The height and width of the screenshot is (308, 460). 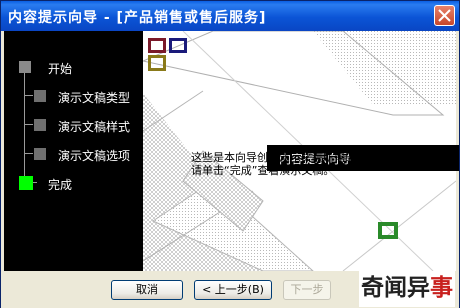 What do you see at coordinates (60, 68) in the screenshot?
I see `step-start: 开始` at bounding box center [60, 68].